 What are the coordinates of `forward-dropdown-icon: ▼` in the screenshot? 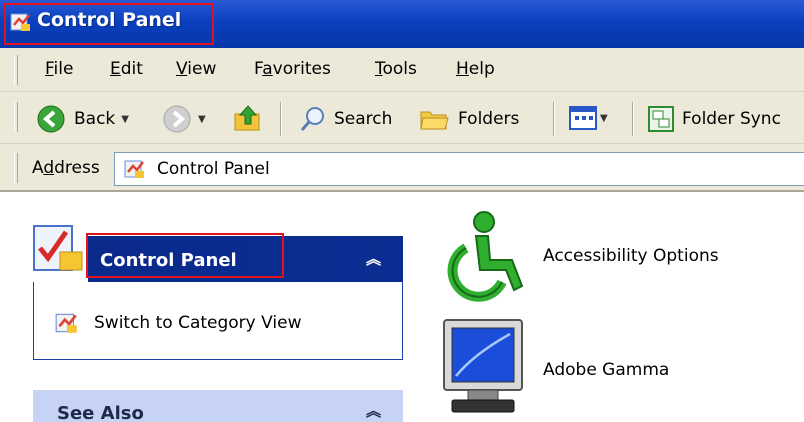 It's located at (202, 119).